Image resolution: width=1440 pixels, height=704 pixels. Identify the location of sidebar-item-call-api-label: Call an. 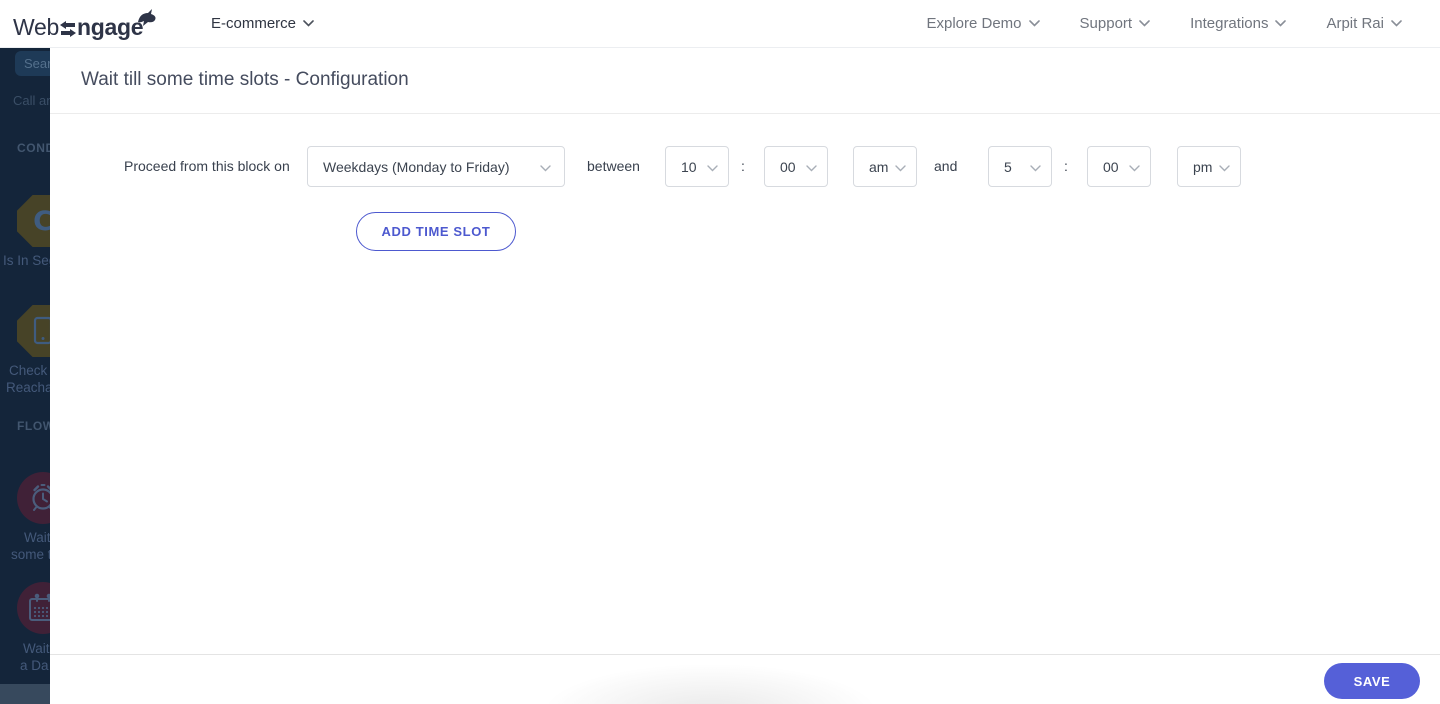
(33, 100).